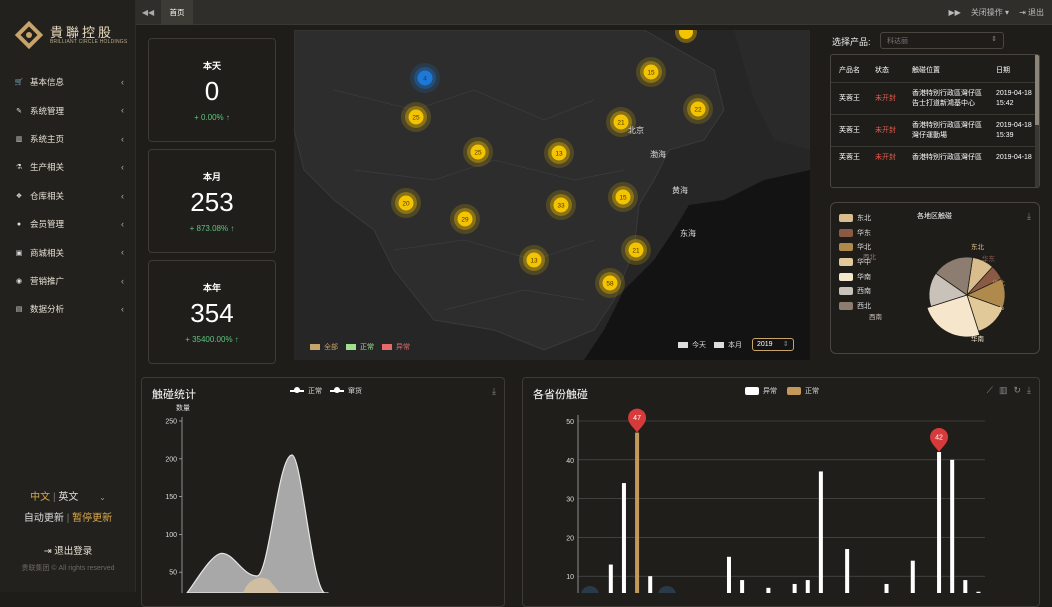  I want to click on y-tick-label: 40, so click(570, 461).